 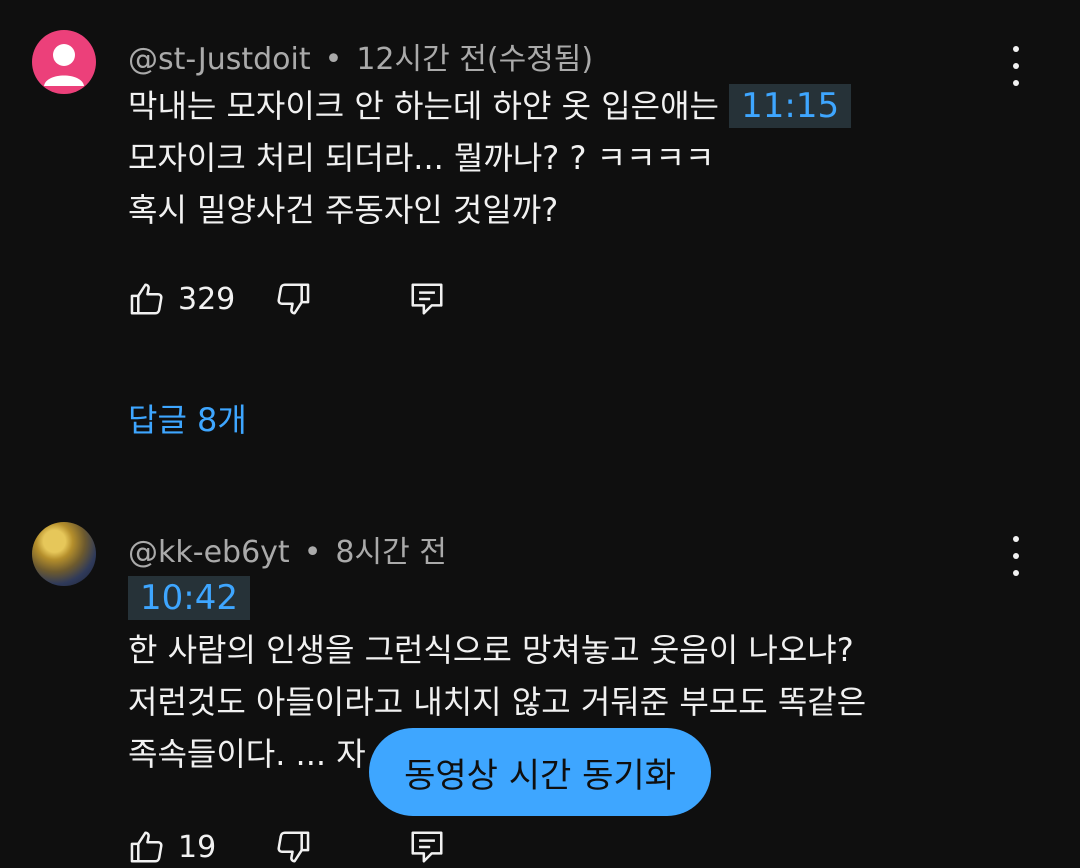 What do you see at coordinates (391, 552) in the screenshot?
I see `comment-time: 8시간 전` at bounding box center [391, 552].